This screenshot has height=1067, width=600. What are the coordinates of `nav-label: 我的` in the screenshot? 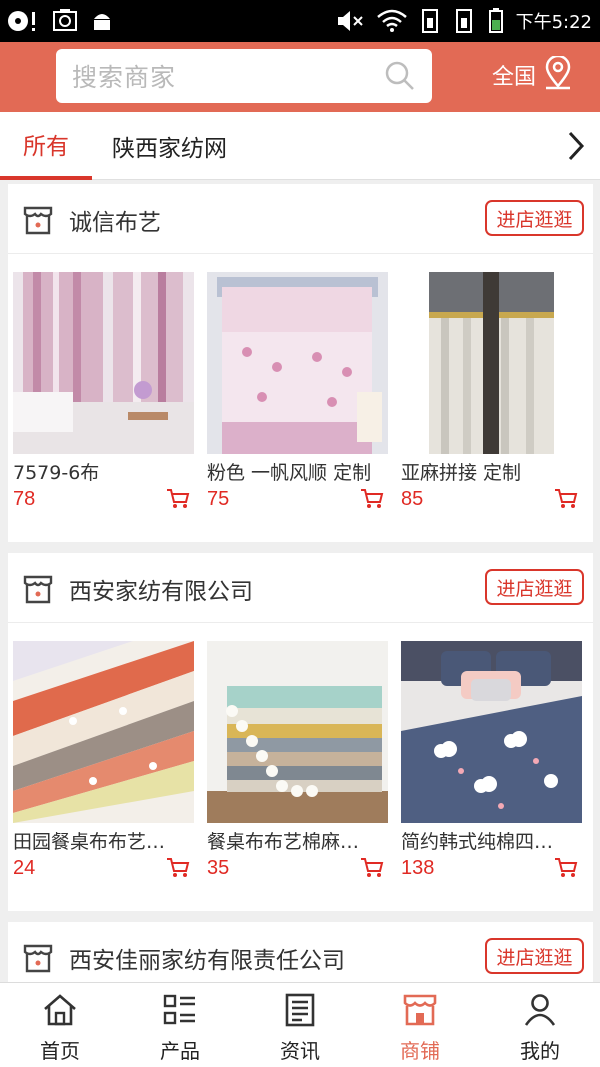 It's located at (540, 1051).